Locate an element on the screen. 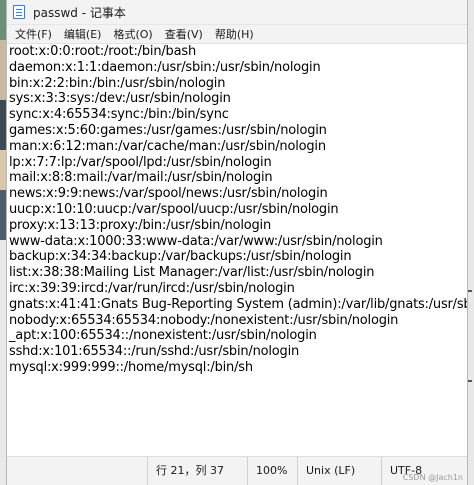 This screenshot has width=474, height=485. window-title: passwd - 记事本 is located at coordinates (79, 12).